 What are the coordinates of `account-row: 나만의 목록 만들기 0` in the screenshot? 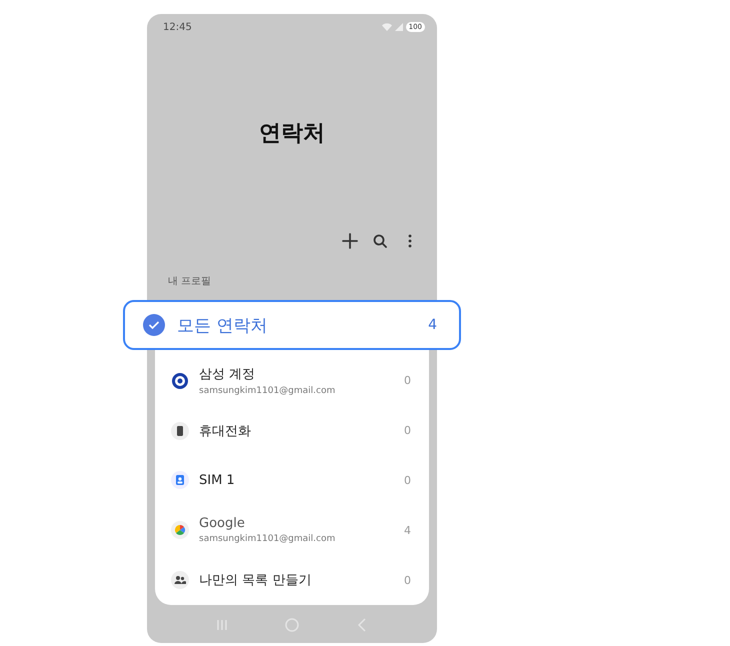 It's located at (292, 580).